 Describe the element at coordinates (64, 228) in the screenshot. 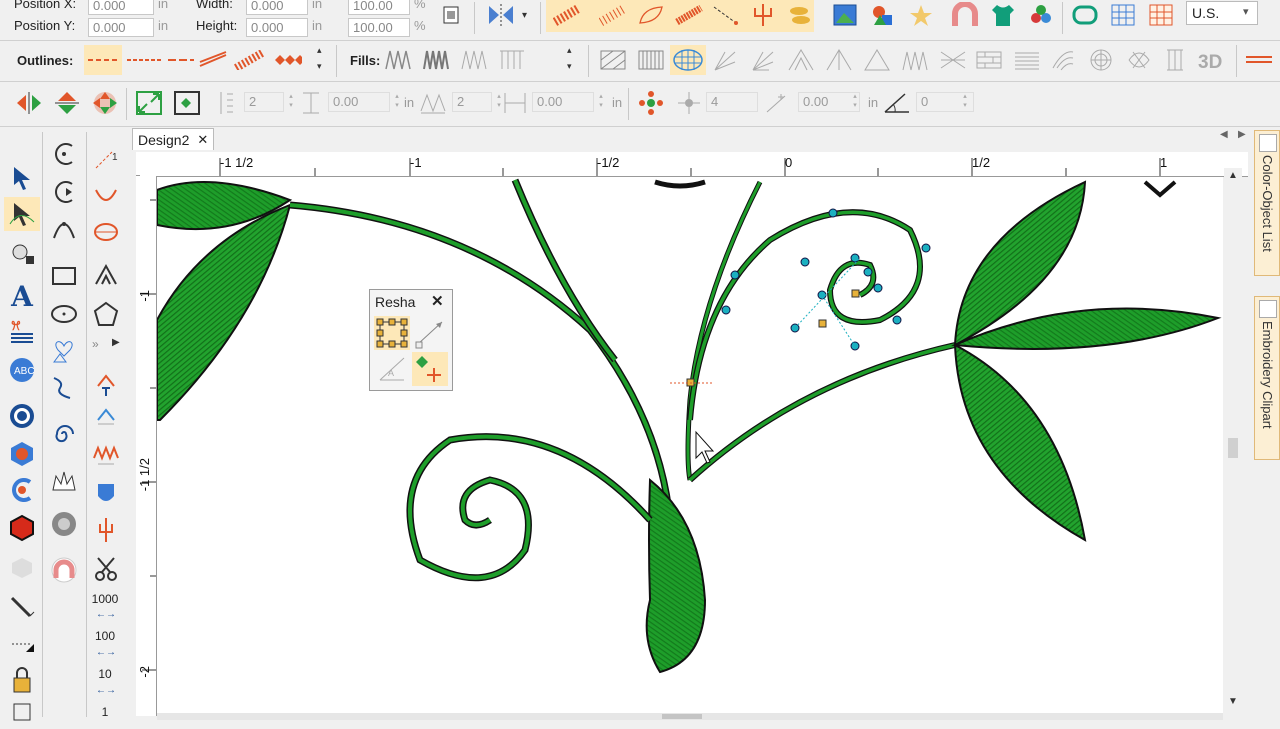

I see `bezier-tool-icon` at that location.